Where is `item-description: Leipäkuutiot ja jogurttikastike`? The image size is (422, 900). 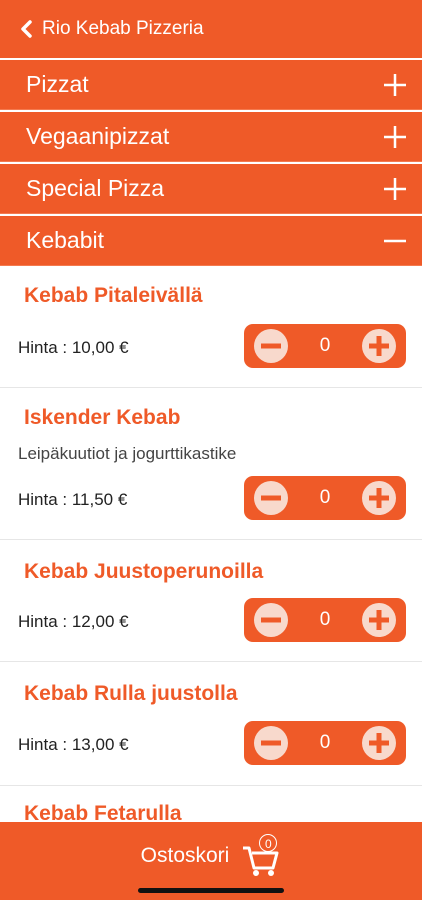
item-description: Leipäkuutiot ja jogurttikastike is located at coordinates (127, 453).